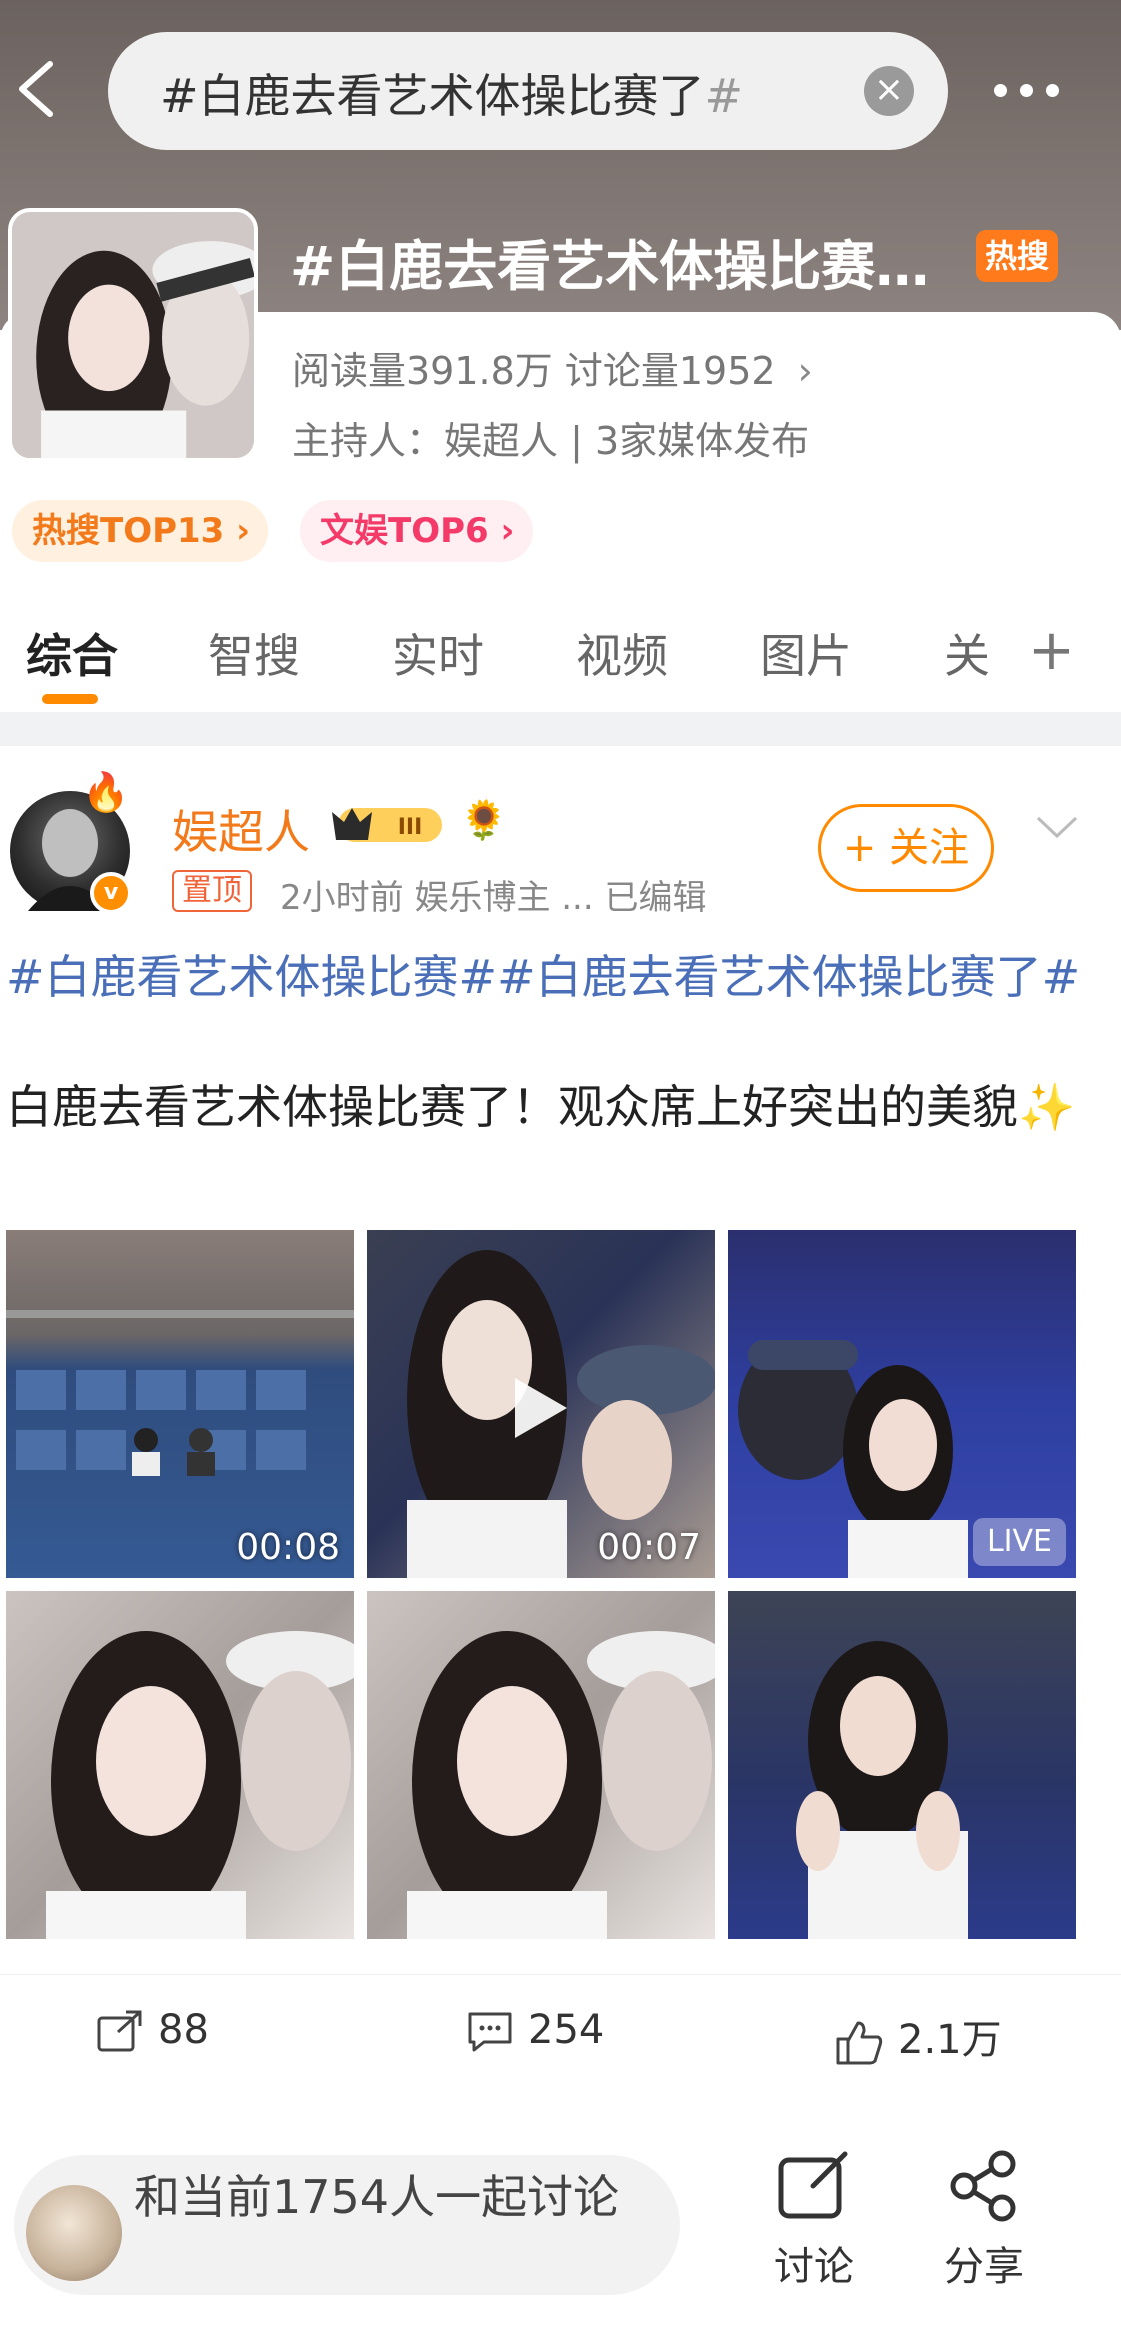  I want to click on active-tab-indicator, so click(70, 699).